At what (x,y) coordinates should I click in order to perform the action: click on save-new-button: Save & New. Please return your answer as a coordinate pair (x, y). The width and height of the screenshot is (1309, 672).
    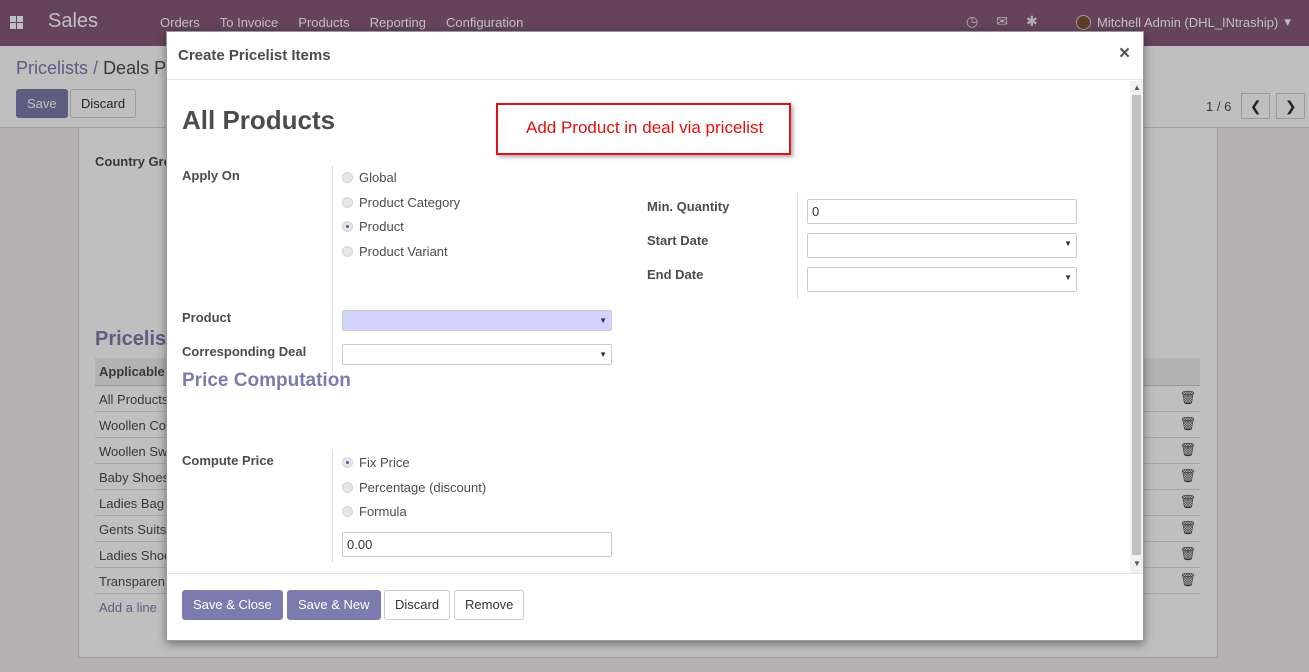
    Looking at the image, I should click on (334, 605).